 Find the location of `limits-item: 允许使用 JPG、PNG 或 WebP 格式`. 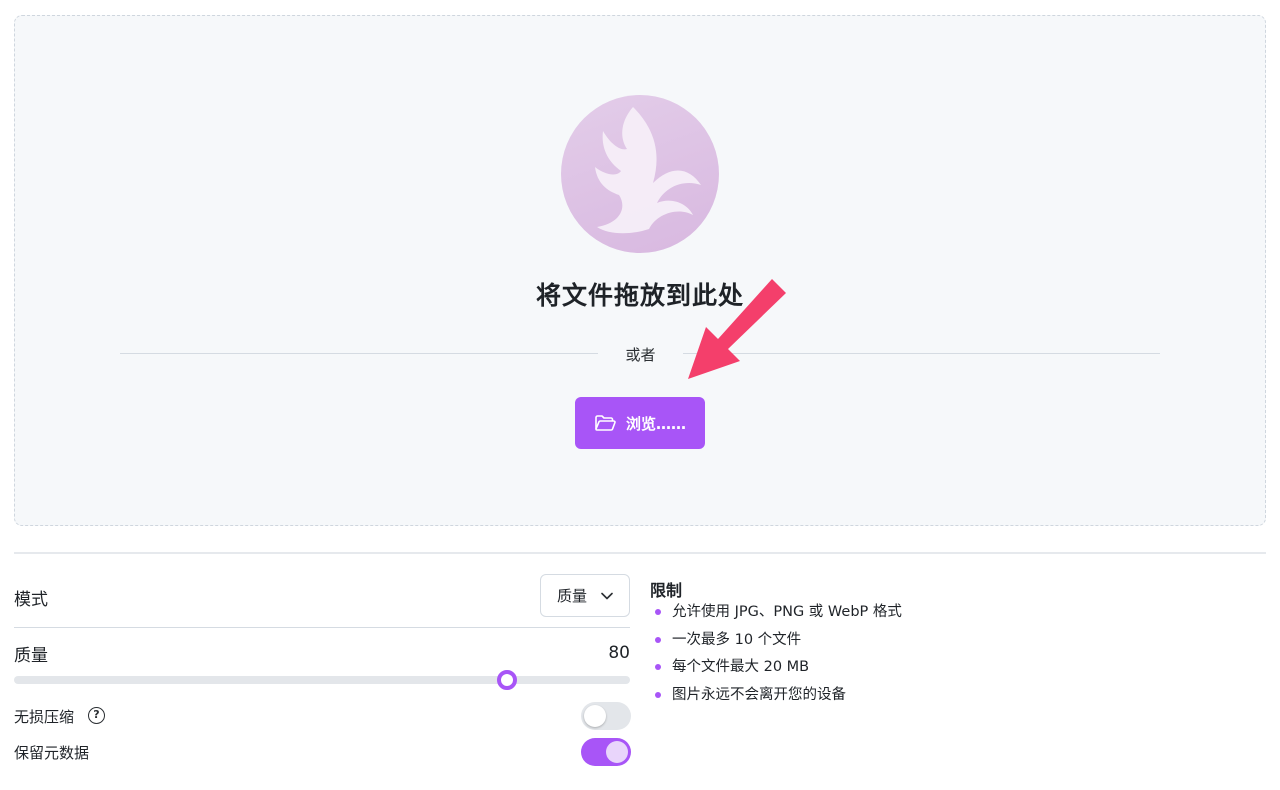

limits-item: 允许使用 JPG、PNG 或 WebP 格式 is located at coordinates (778, 615).